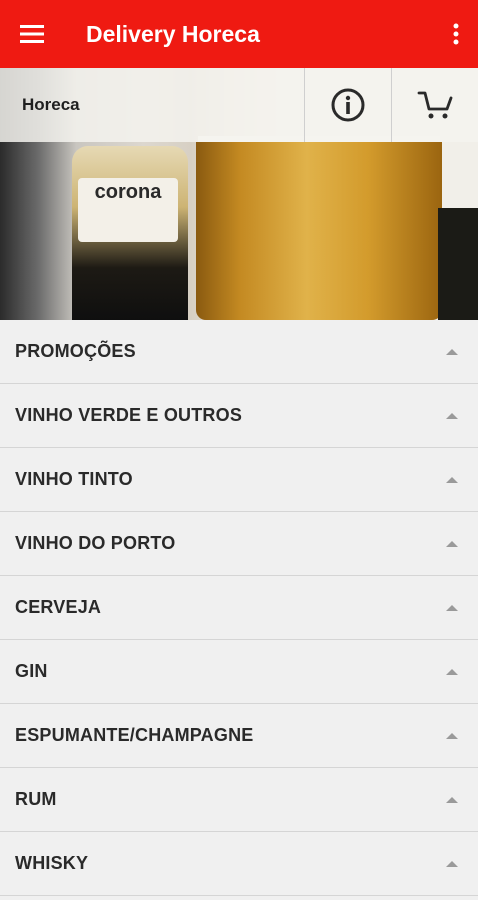 This screenshot has width=478, height=900. I want to click on menu-button, so click(32, 34).